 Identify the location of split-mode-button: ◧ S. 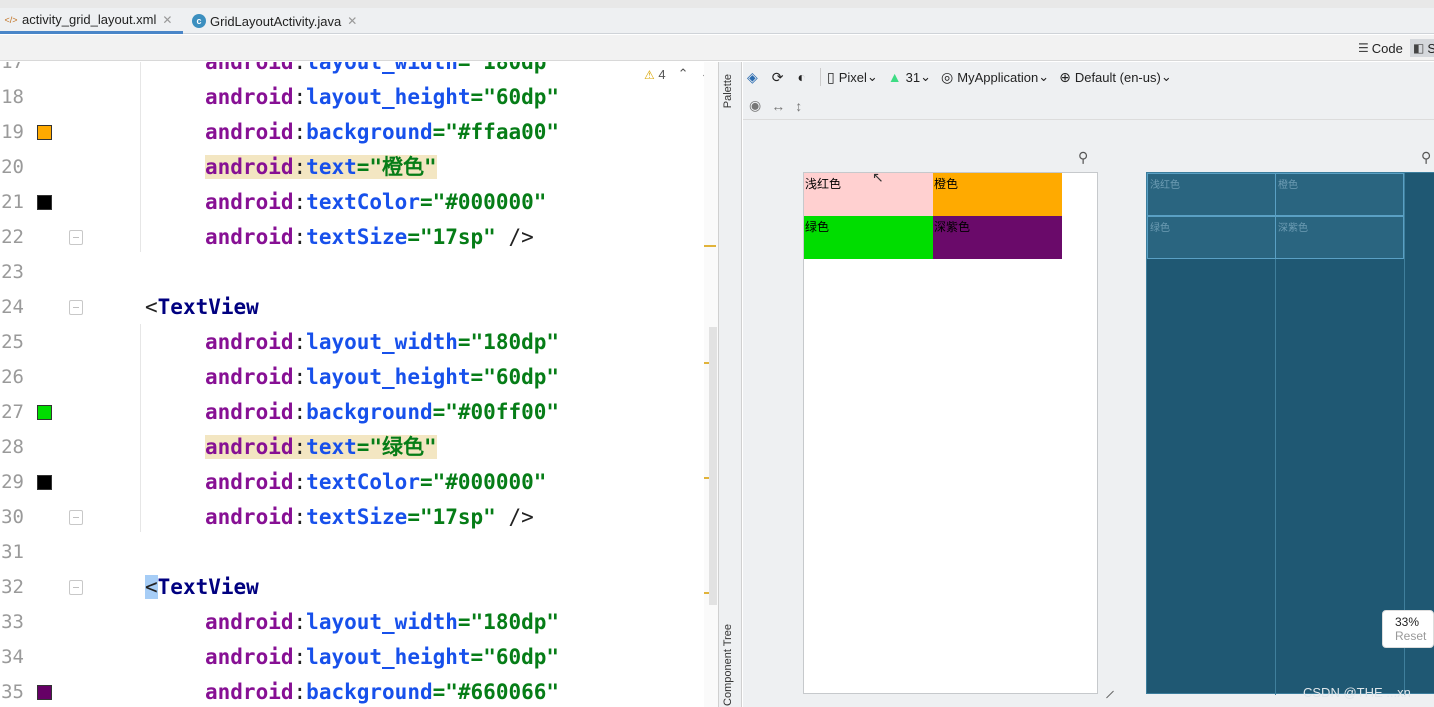
(1422, 48).